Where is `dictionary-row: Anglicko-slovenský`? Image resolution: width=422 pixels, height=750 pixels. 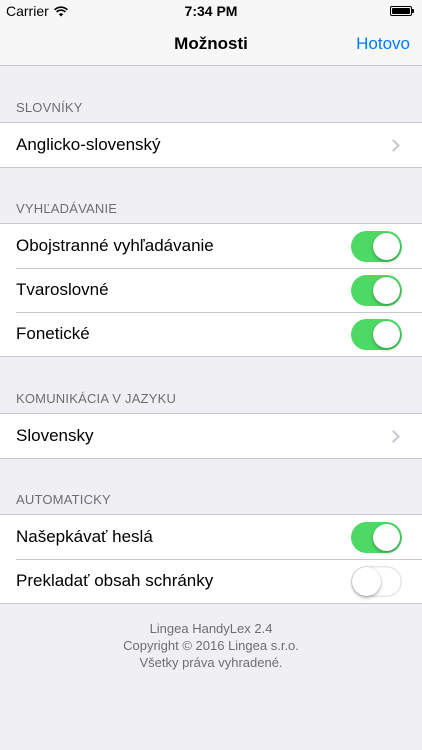
dictionary-row: Anglicko-slovenský is located at coordinates (211, 145).